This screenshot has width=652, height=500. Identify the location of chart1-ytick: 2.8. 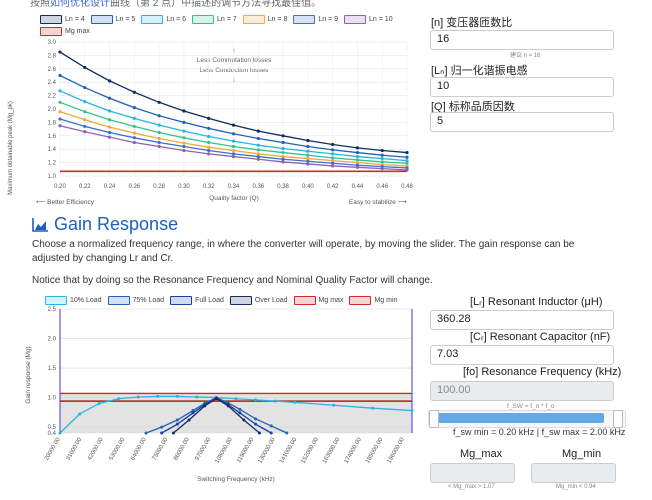
(52, 56).